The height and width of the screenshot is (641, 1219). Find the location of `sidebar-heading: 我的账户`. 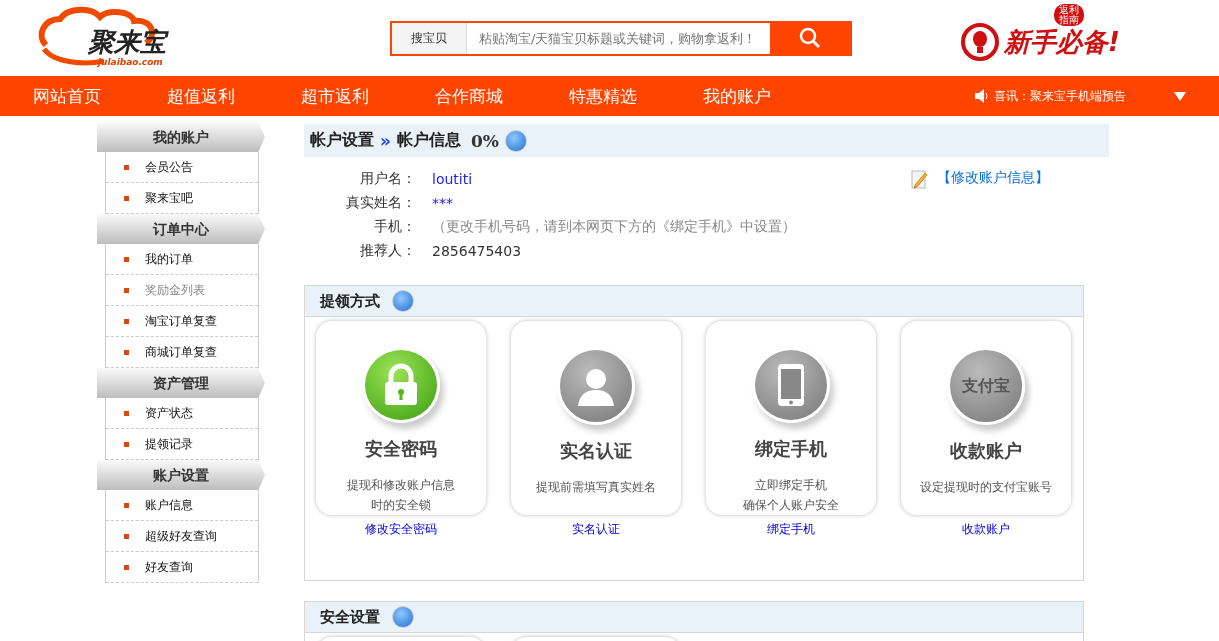

sidebar-heading: 我的账户 is located at coordinates (181, 137).